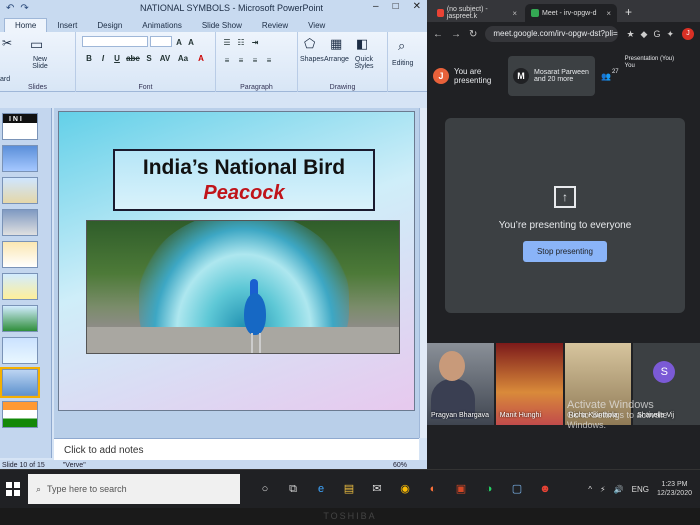 Image resolution: width=700 pixels, height=525 pixels. Describe the element at coordinates (109, 25) in the screenshot. I see `tab-design: Design` at that location.